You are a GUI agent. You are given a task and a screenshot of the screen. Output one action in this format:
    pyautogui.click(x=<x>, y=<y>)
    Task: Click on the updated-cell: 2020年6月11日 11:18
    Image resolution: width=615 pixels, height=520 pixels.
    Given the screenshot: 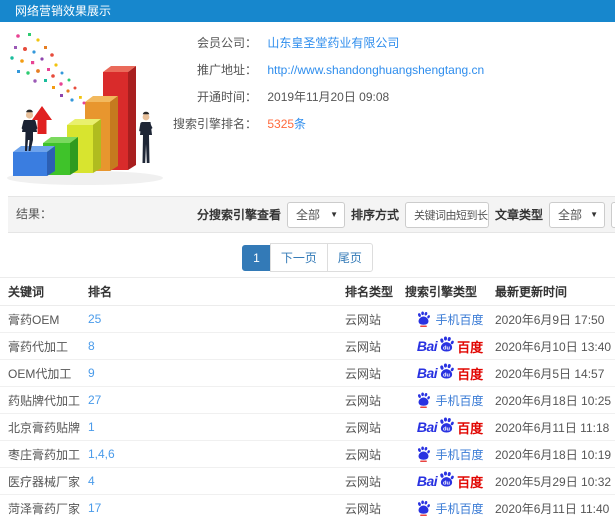 What is the action you would take?
    pyautogui.click(x=555, y=427)
    